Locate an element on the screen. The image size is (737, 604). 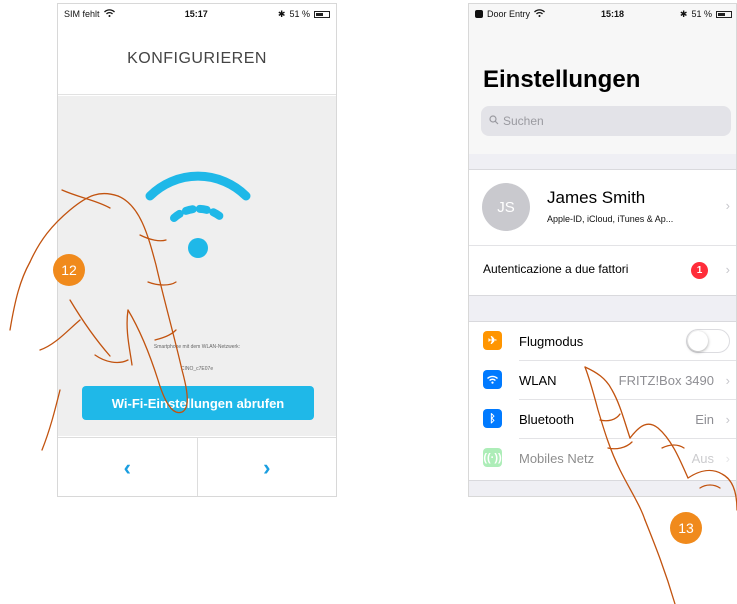
instruction-text: Smartphone mit dem WLAN-Netzwerk: is located at coordinates (197, 347).